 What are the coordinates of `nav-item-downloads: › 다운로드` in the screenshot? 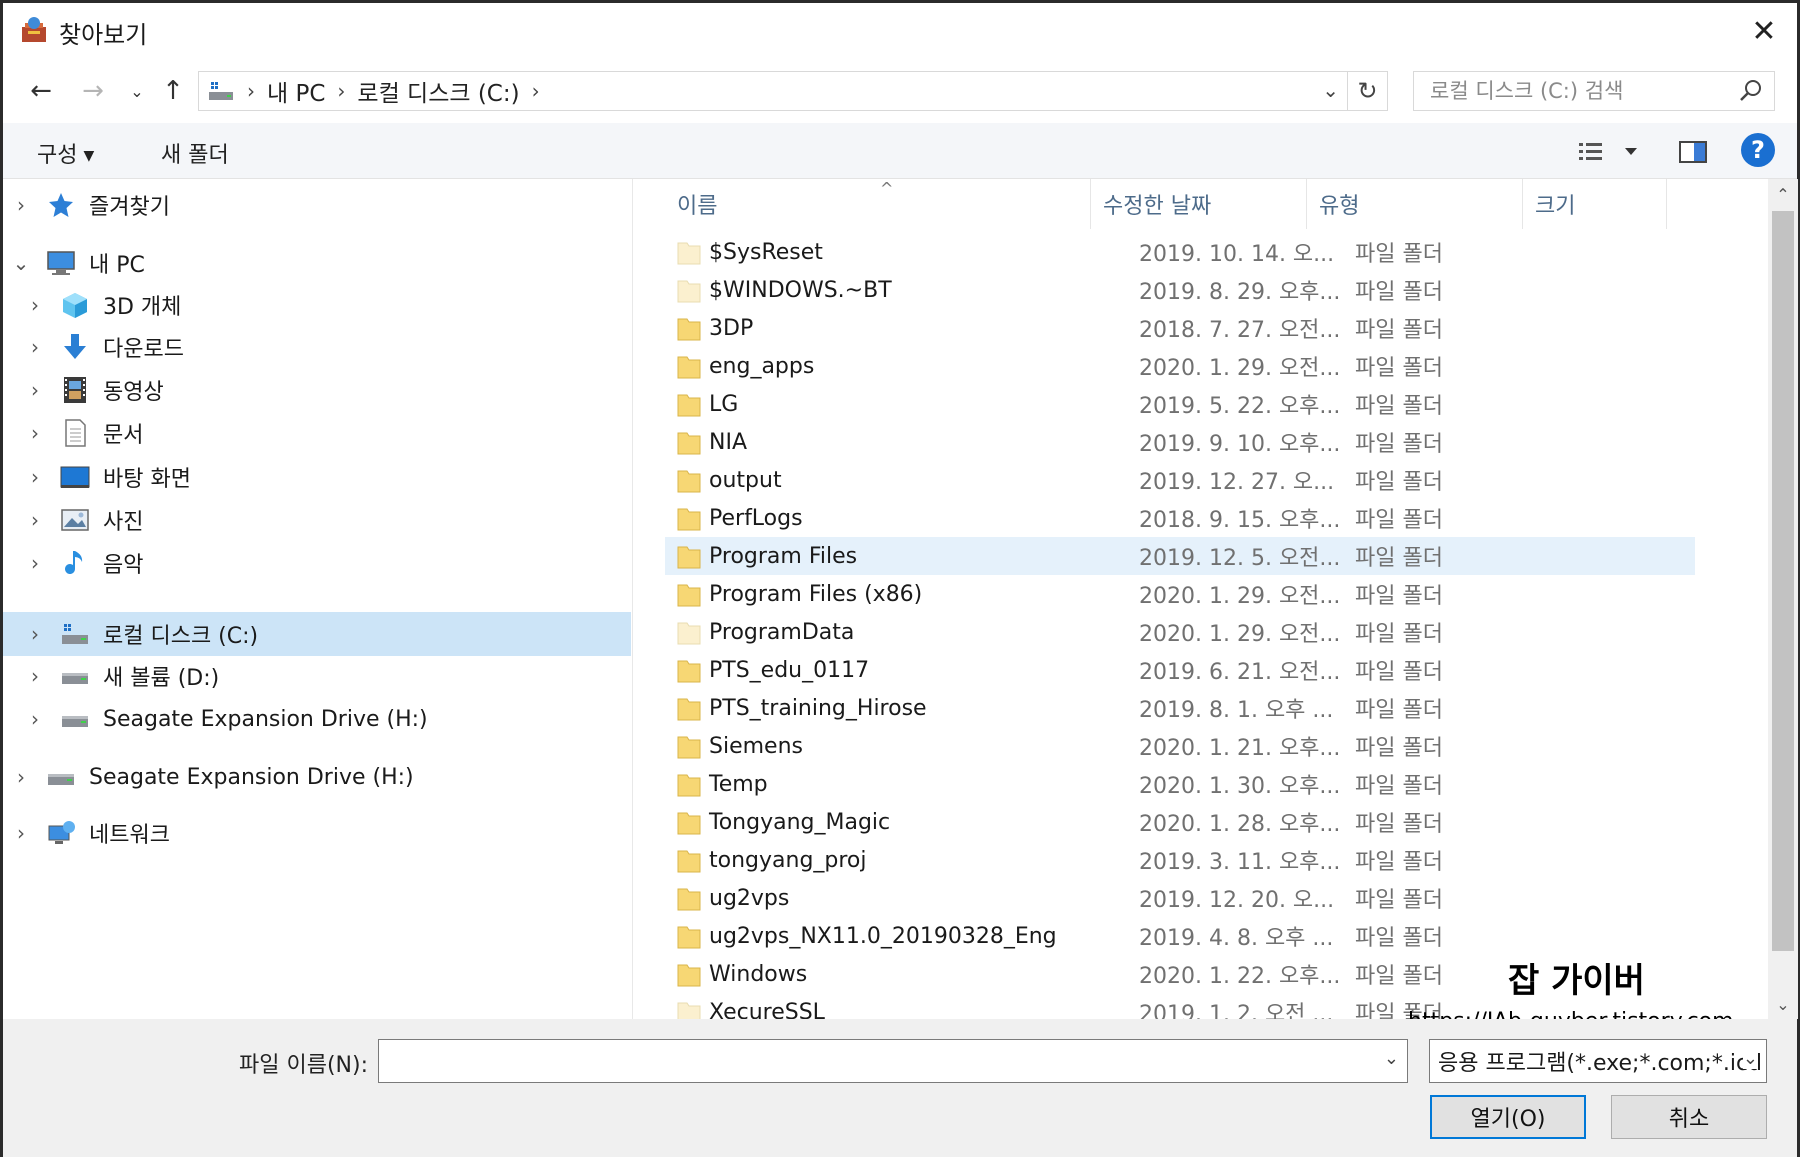 It's located at (328, 347).